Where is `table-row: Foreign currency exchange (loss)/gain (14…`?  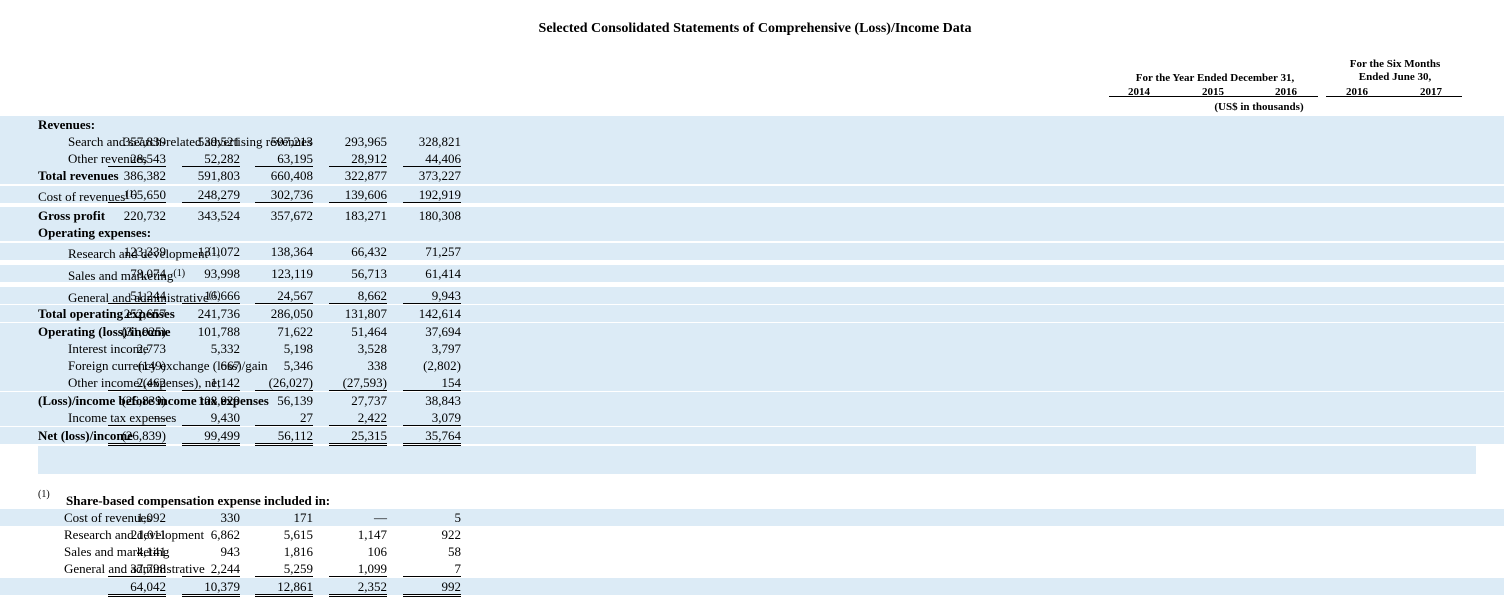 table-row: Foreign currency exchange (loss)/gain (14… is located at coordinates (752, 365).